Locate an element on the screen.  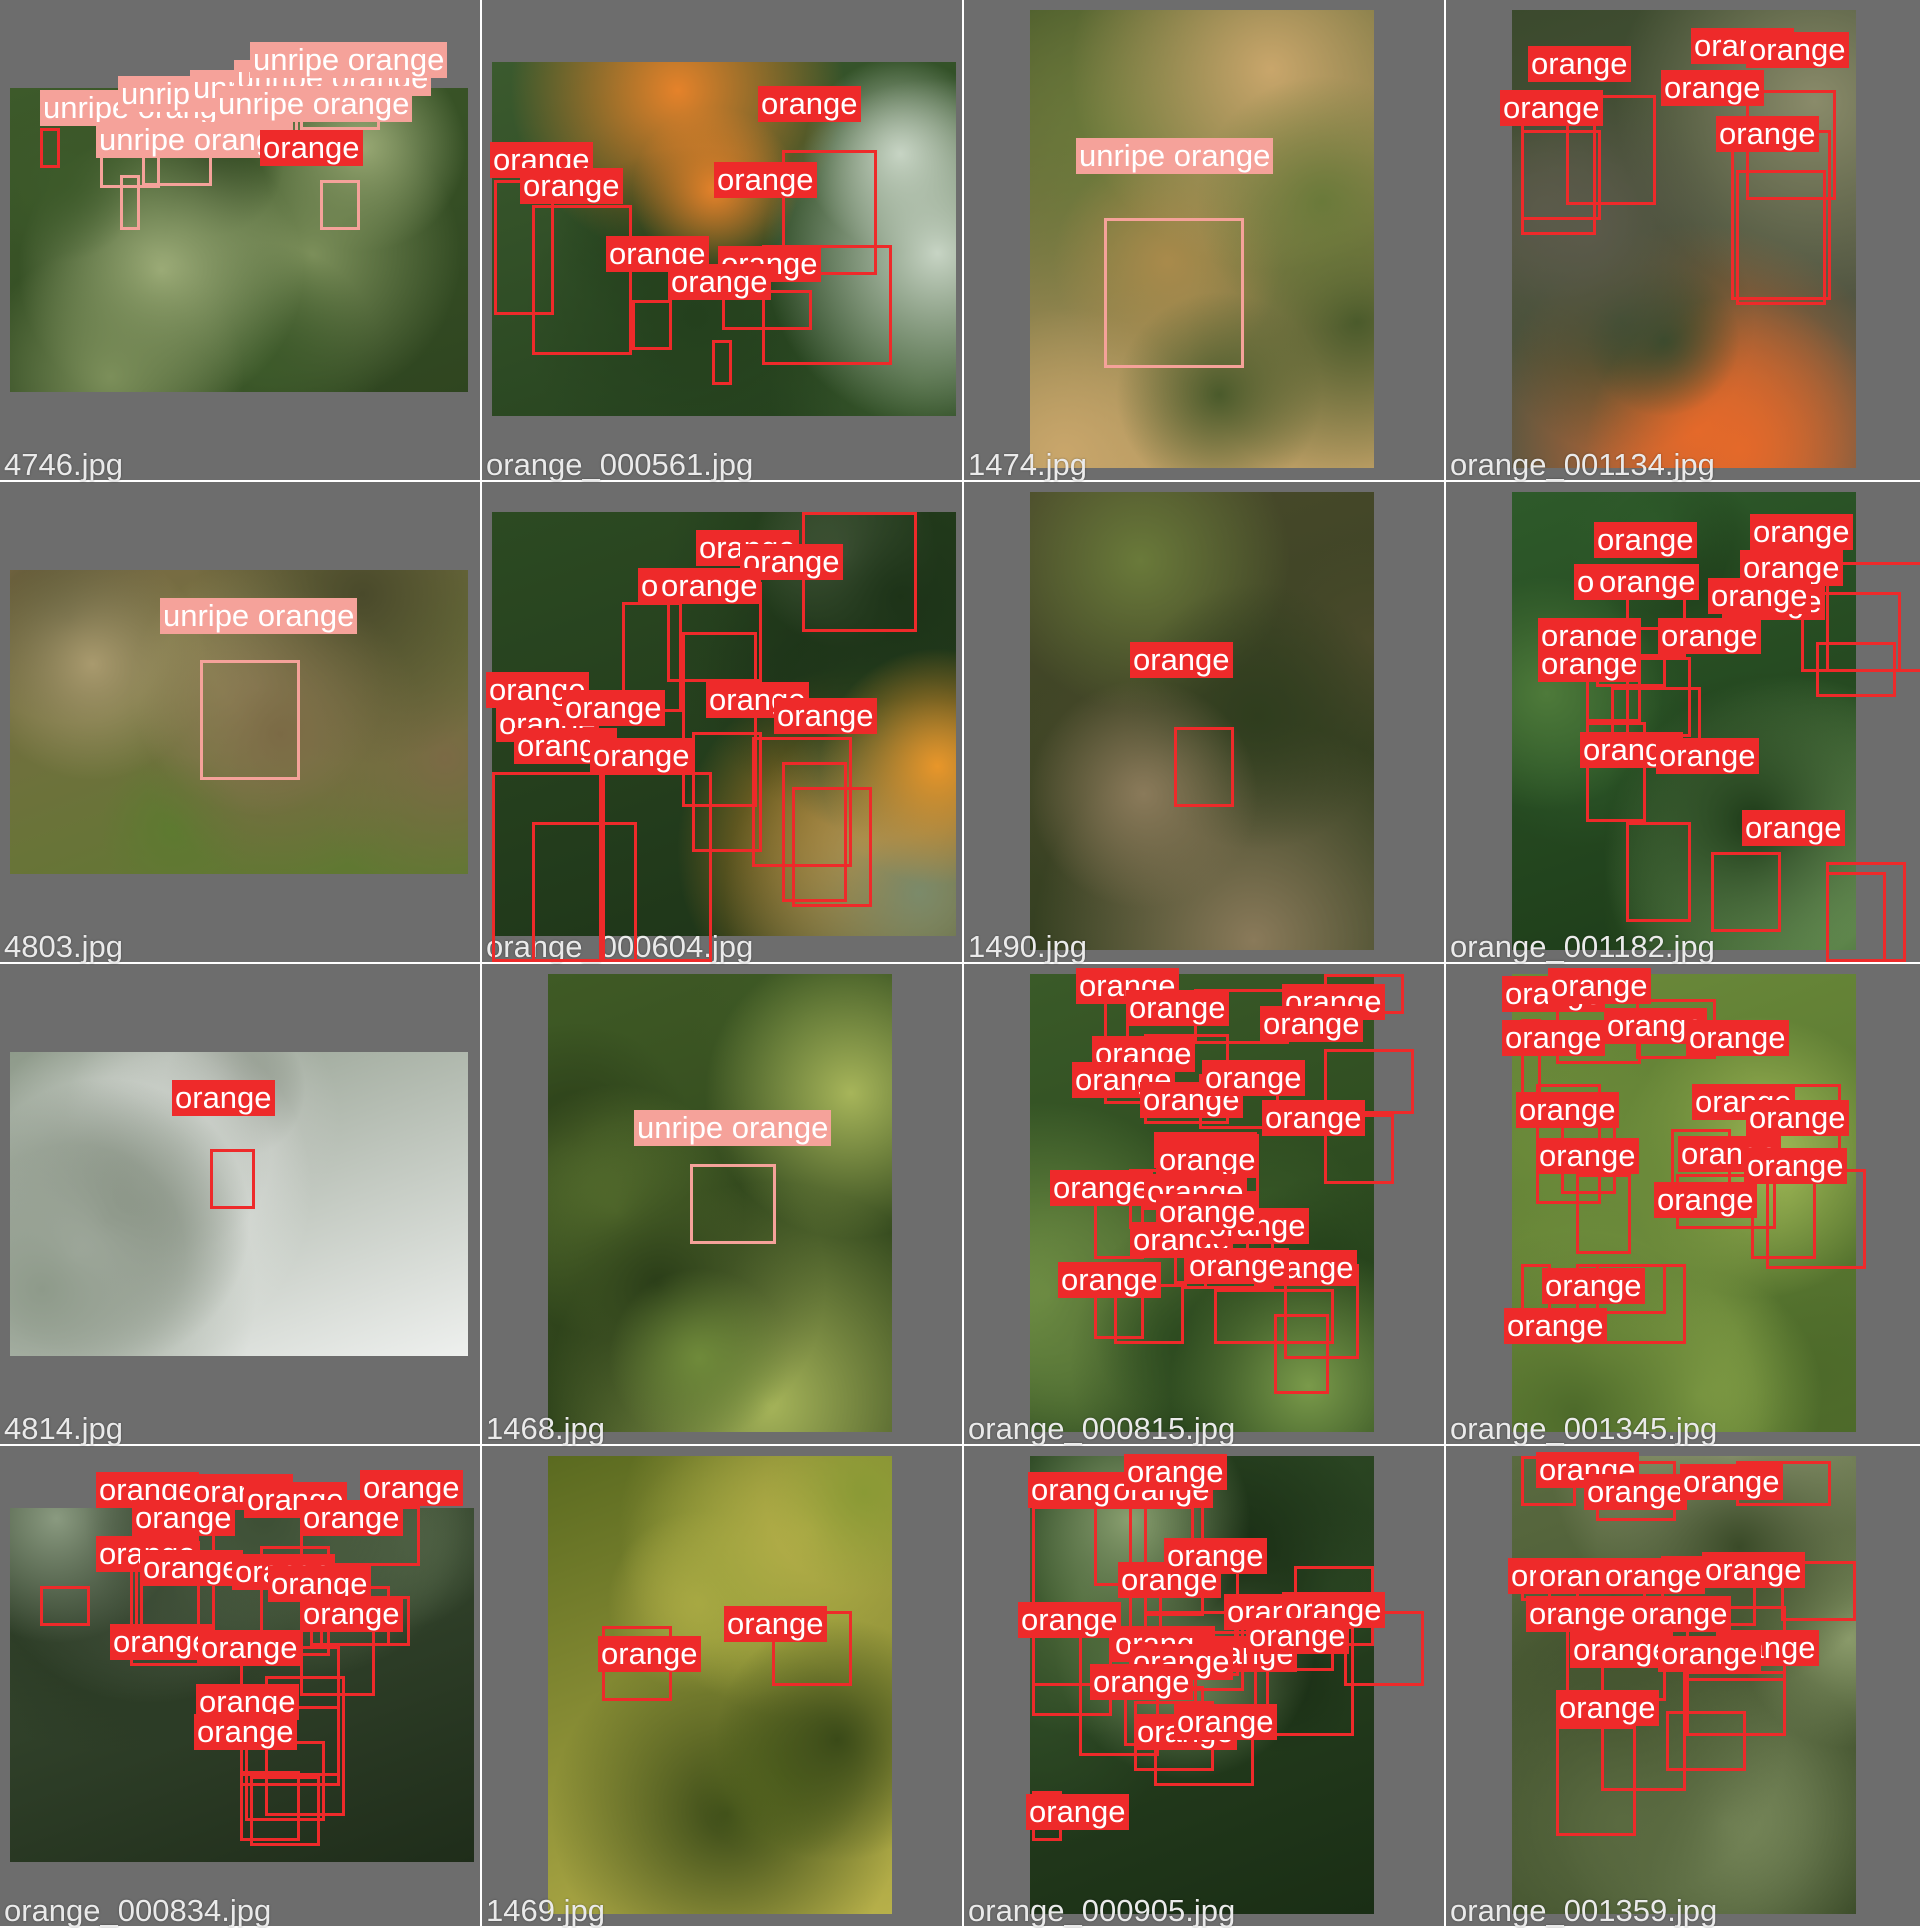
image-filename: 4746.jpg is located at coordinates (63, 464).